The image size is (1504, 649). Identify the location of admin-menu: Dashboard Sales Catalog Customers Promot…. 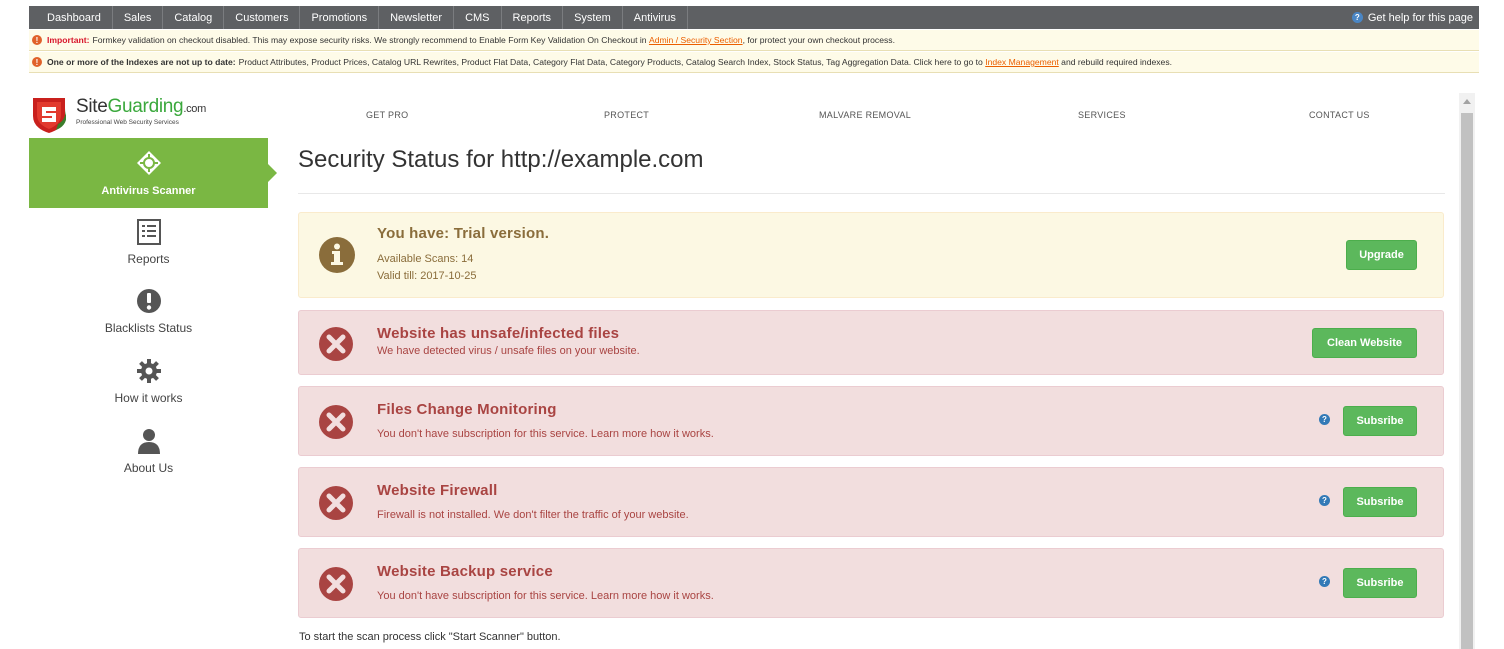
(362, 17).